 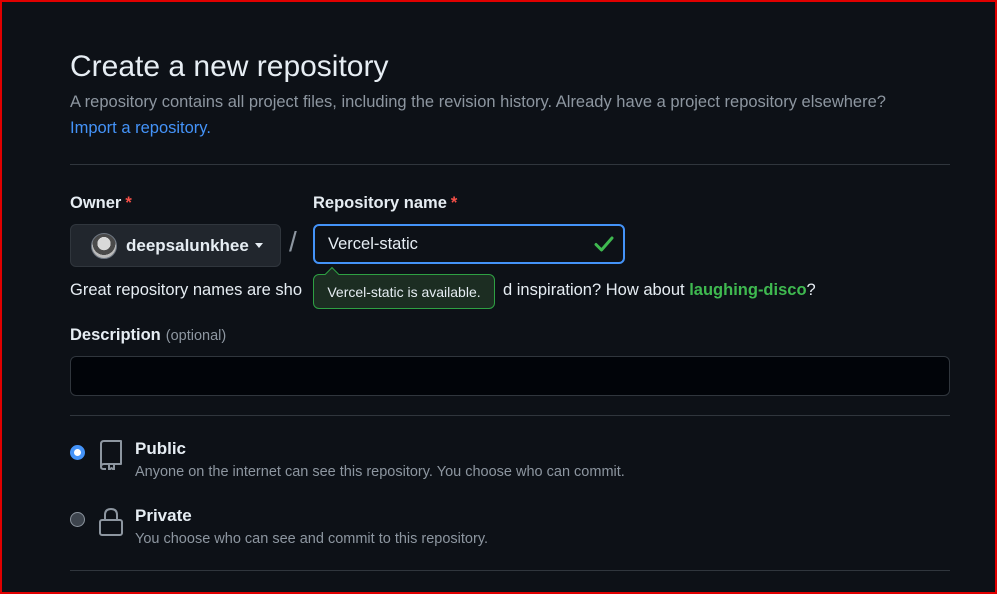 I want to click on lock-icon, so click(x=111, y=521).